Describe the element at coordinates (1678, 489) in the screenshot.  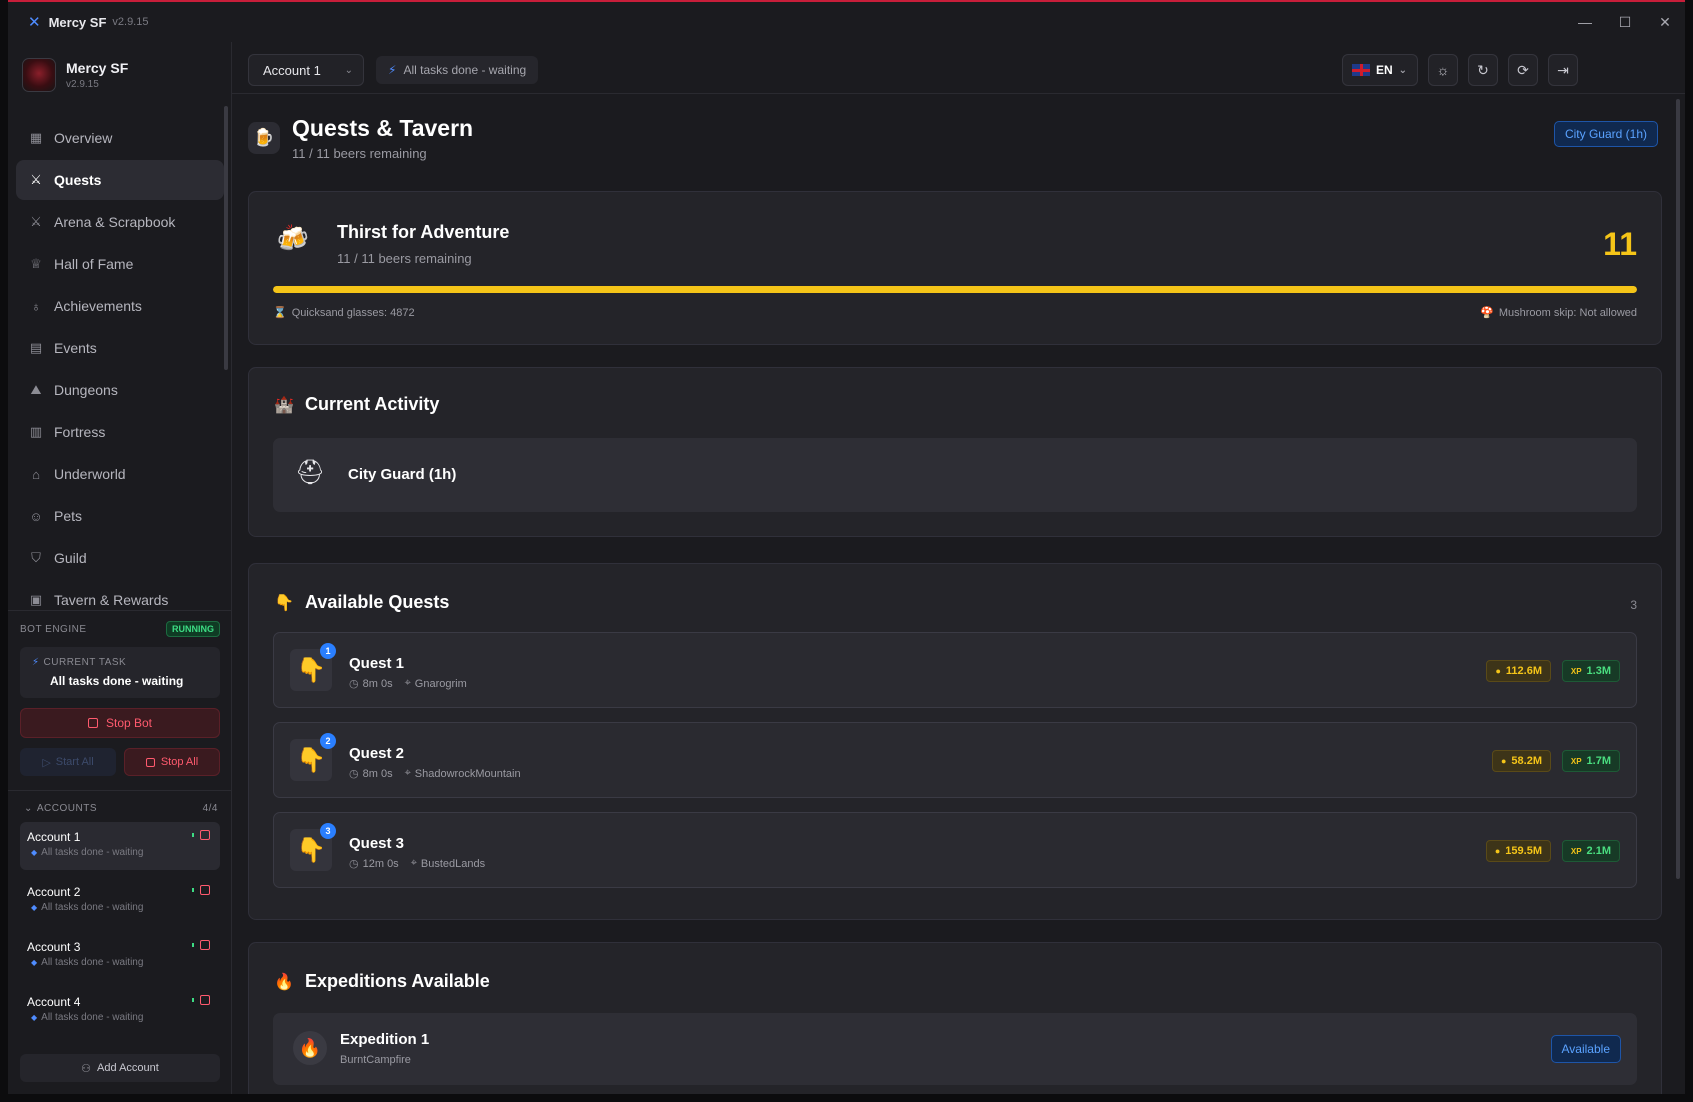
I see `main-scrollbar` at that location.